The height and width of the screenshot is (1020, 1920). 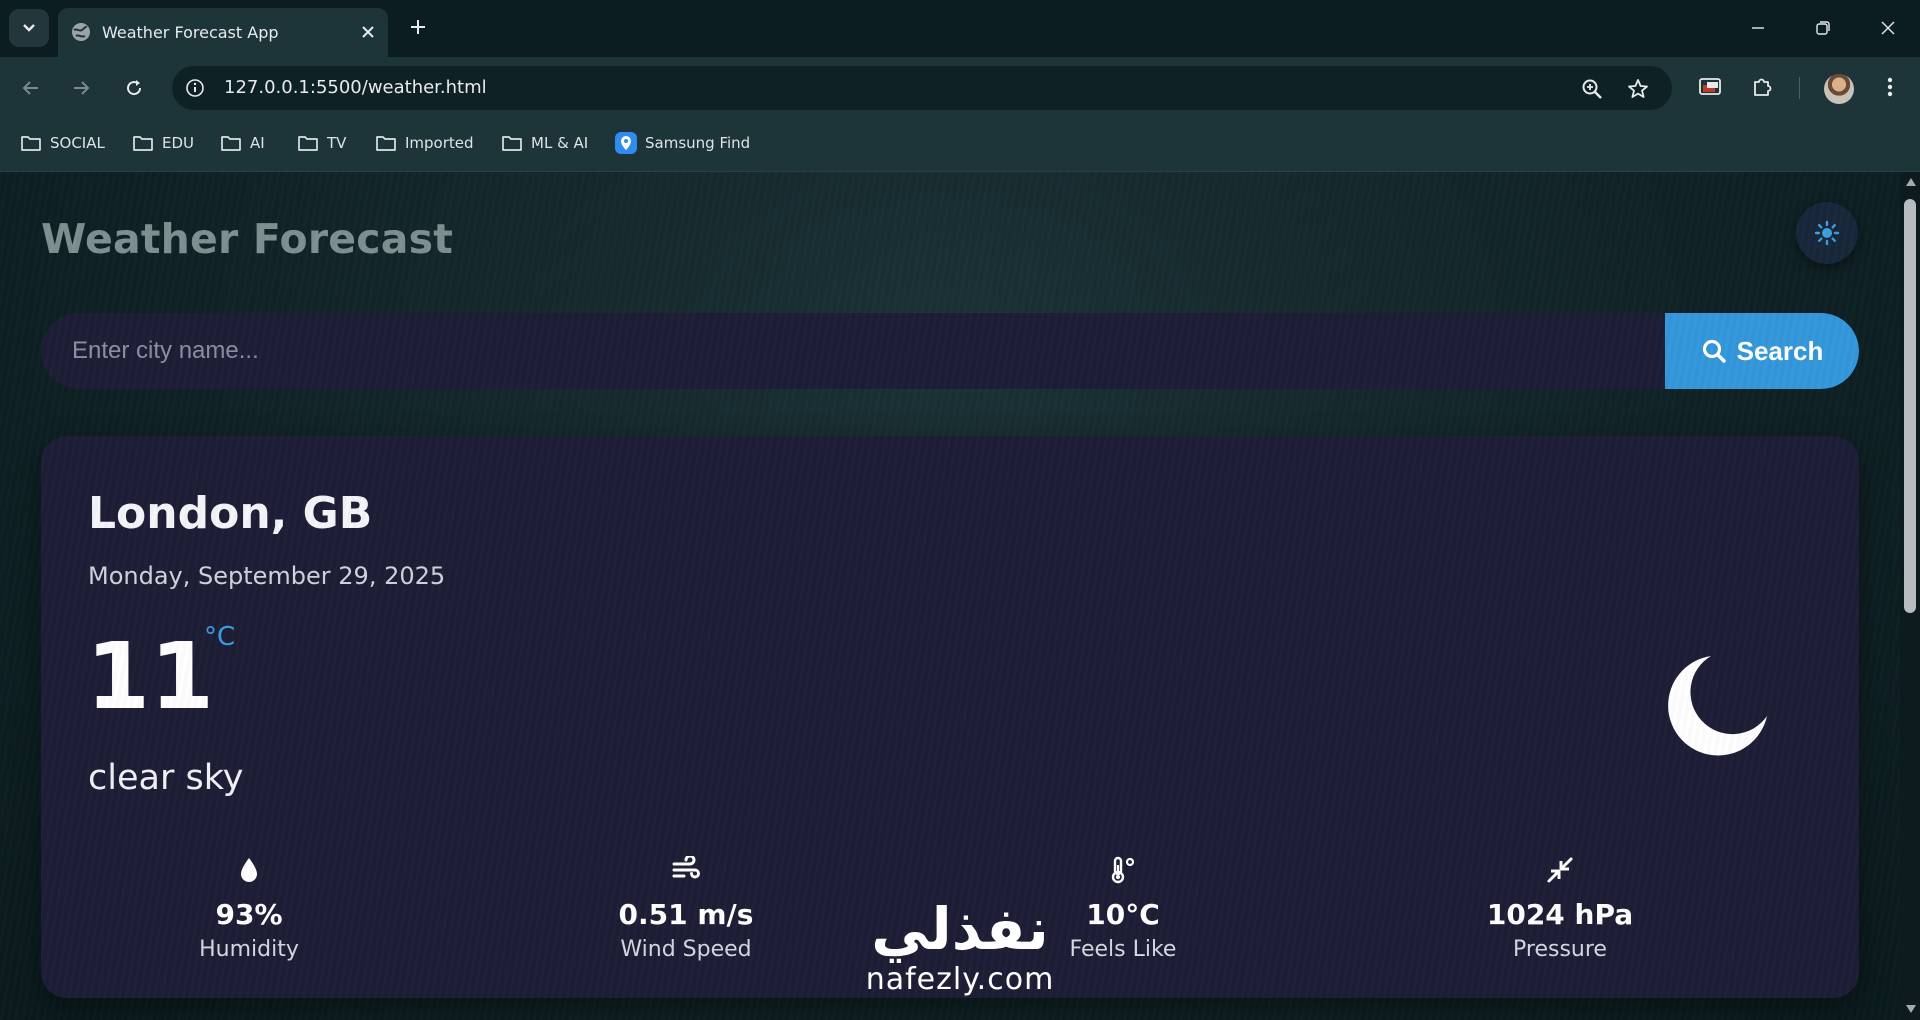 I want to click on reload-icon, so click(x=134, y=88).